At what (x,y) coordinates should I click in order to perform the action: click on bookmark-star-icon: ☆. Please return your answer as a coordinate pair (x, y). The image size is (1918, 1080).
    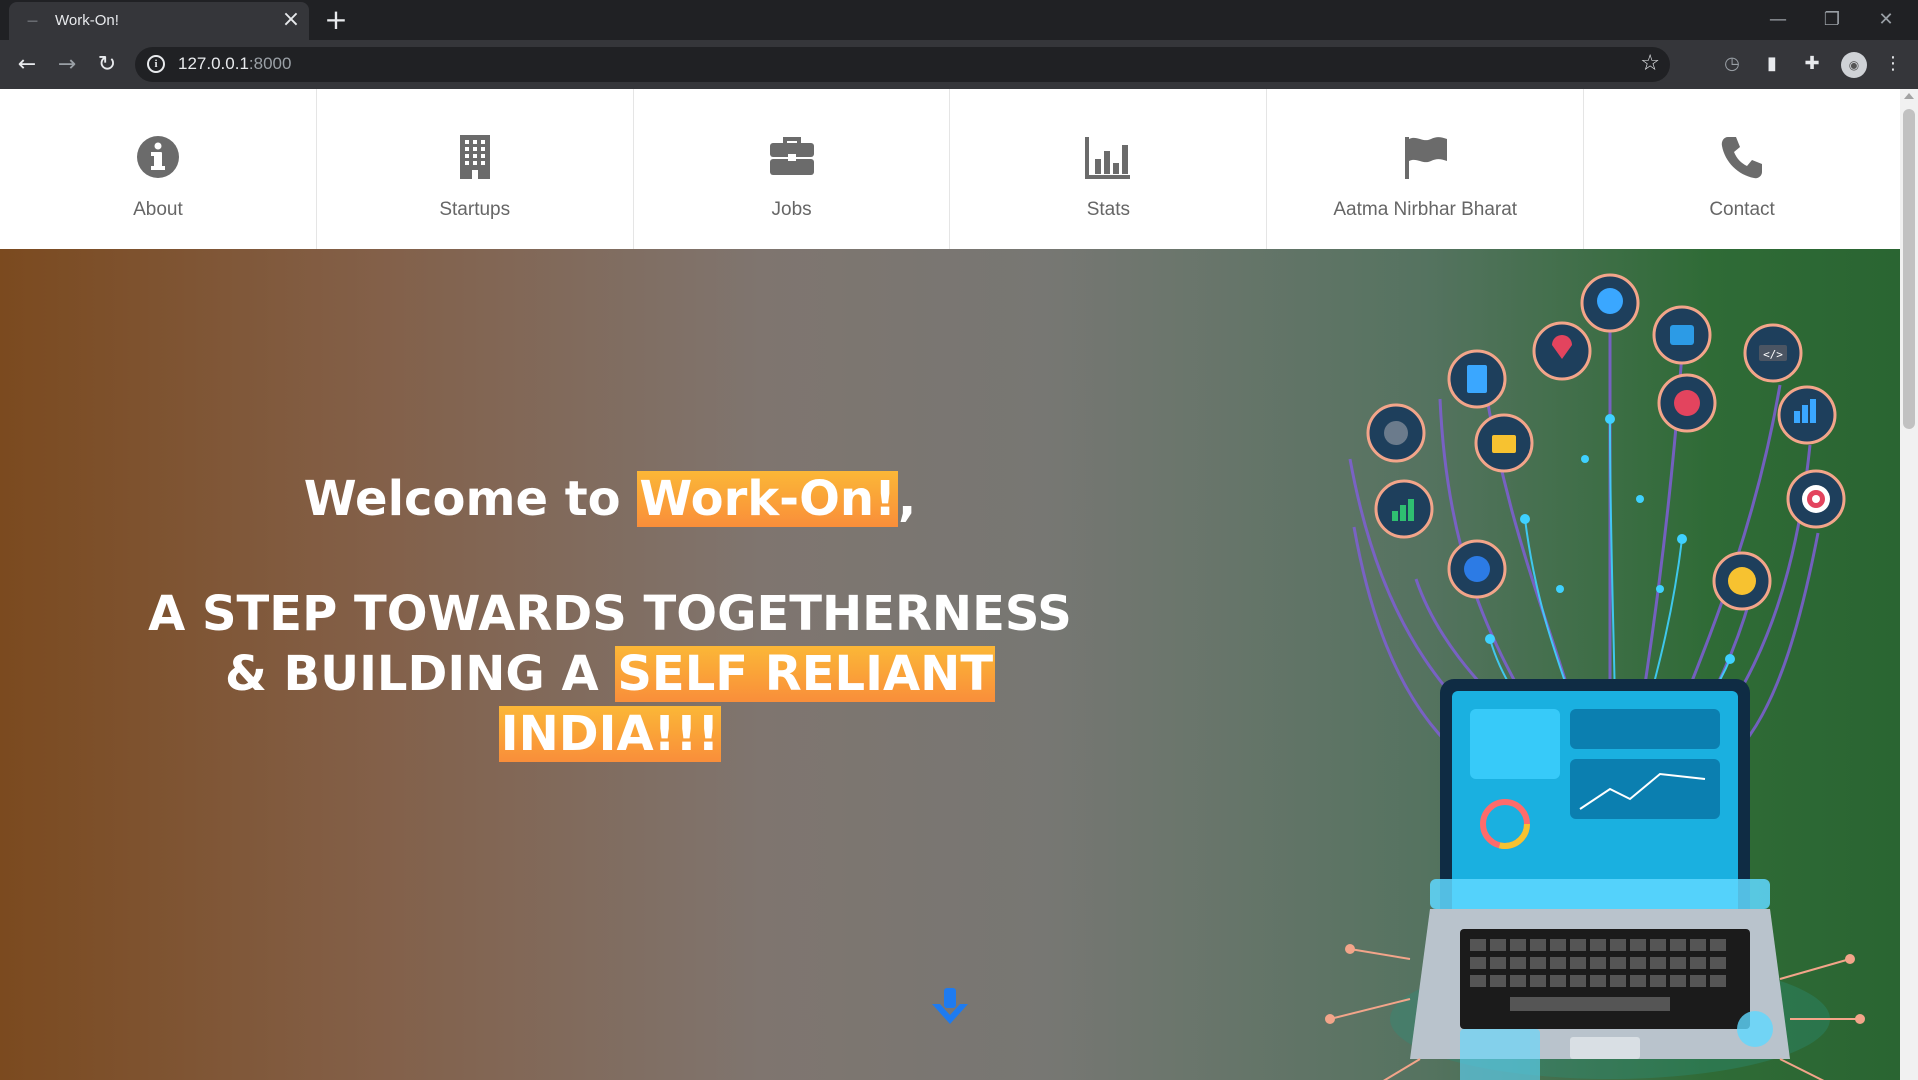
    Looking at the image, I should click on (1650, 63).